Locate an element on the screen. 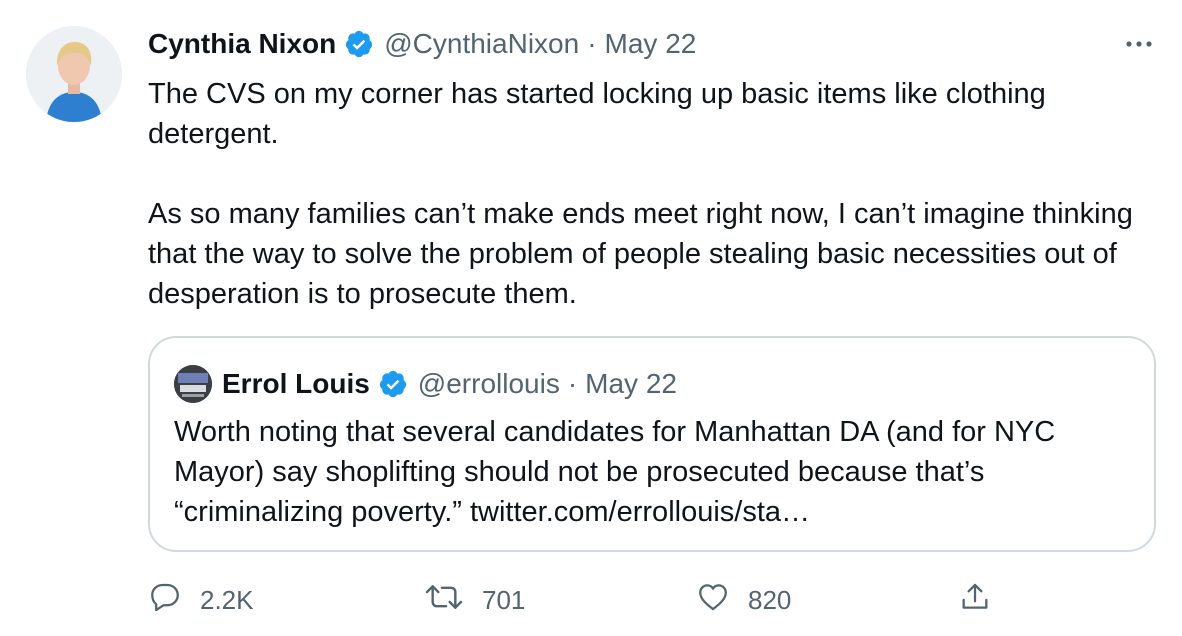 This screenshot has width=1182, height=636. quoted-author-name: Errol Louis is located at coordinates (296, 383).